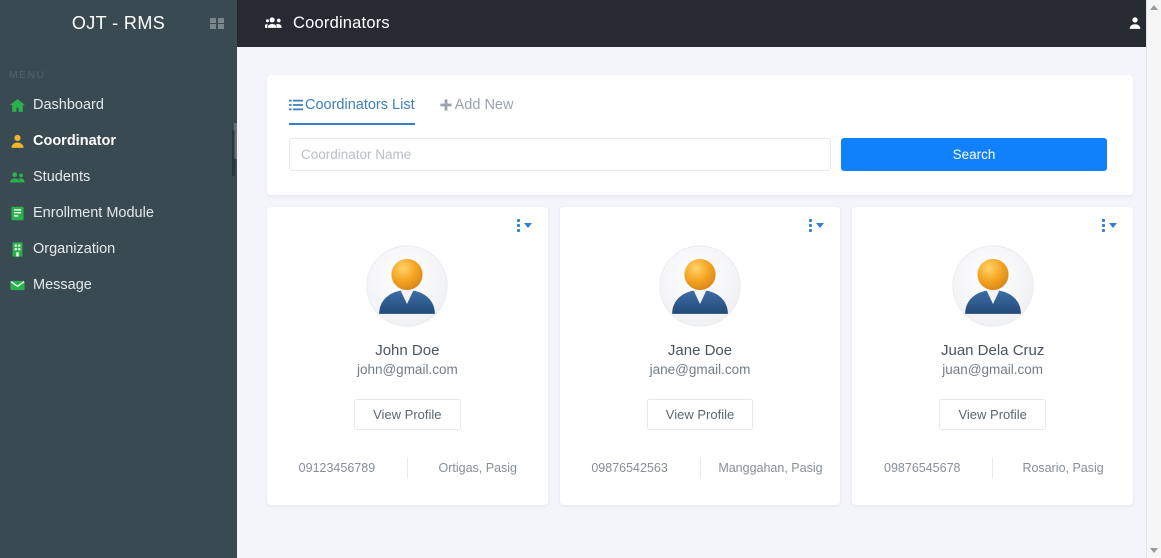 This screenshot has width=1161, height=558. What do you see at coordinates (273, 22) in the screenshot?
I see `users-group-icon` at bounding box center [273, 22].